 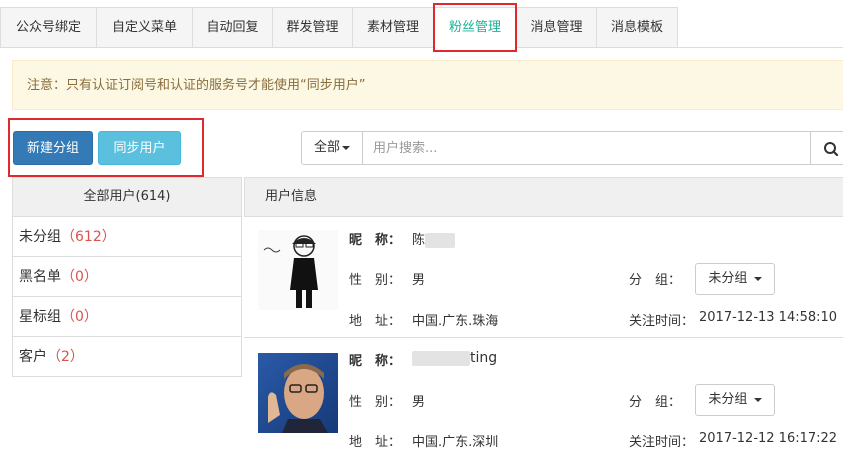 What do you see at coordinates (144, 27) in the screenshot?
I see `tab-custom-menu: 自定义菜单` at bounding box center [144, 27].